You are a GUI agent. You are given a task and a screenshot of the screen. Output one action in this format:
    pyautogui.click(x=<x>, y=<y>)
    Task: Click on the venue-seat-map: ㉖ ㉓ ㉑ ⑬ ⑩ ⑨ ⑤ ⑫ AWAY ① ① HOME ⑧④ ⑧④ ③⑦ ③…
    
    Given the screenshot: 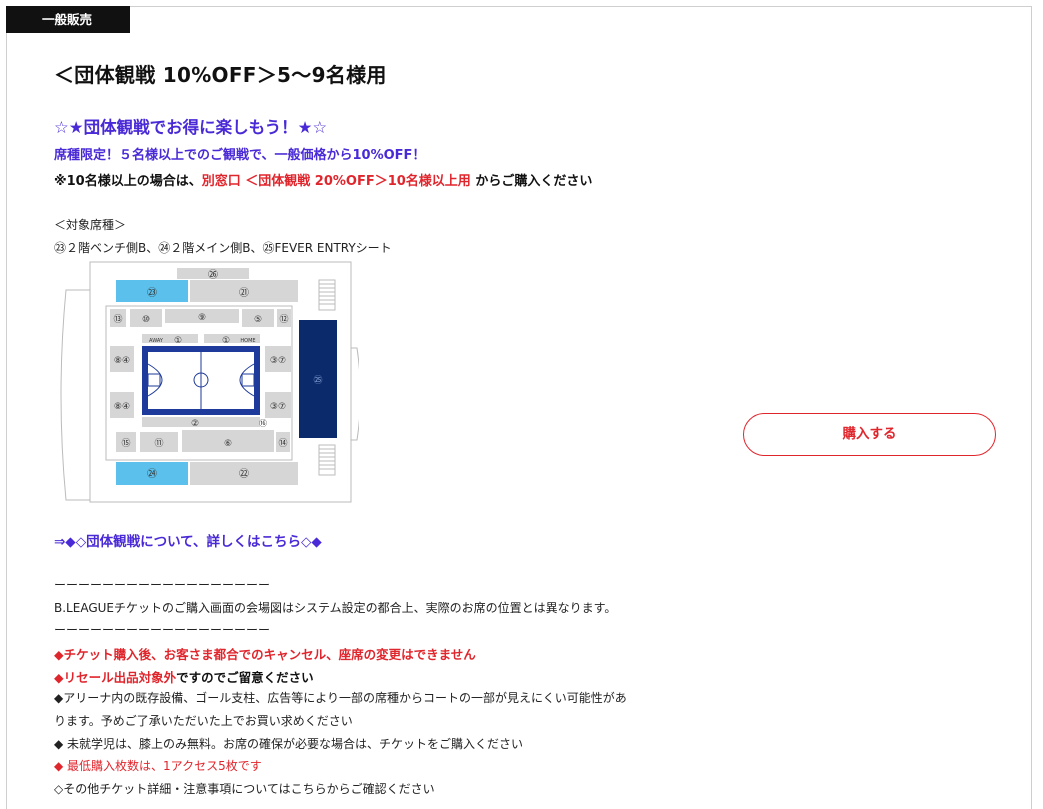 What is the action you would take?
    pyautogui.click(x=209, y=382)
    